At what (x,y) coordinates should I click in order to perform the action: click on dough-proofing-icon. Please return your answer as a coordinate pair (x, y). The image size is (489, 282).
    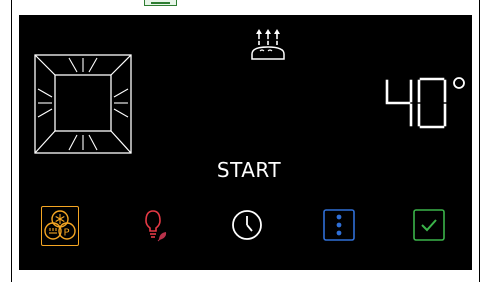
    Looking at the image, I should click on (268, 44).